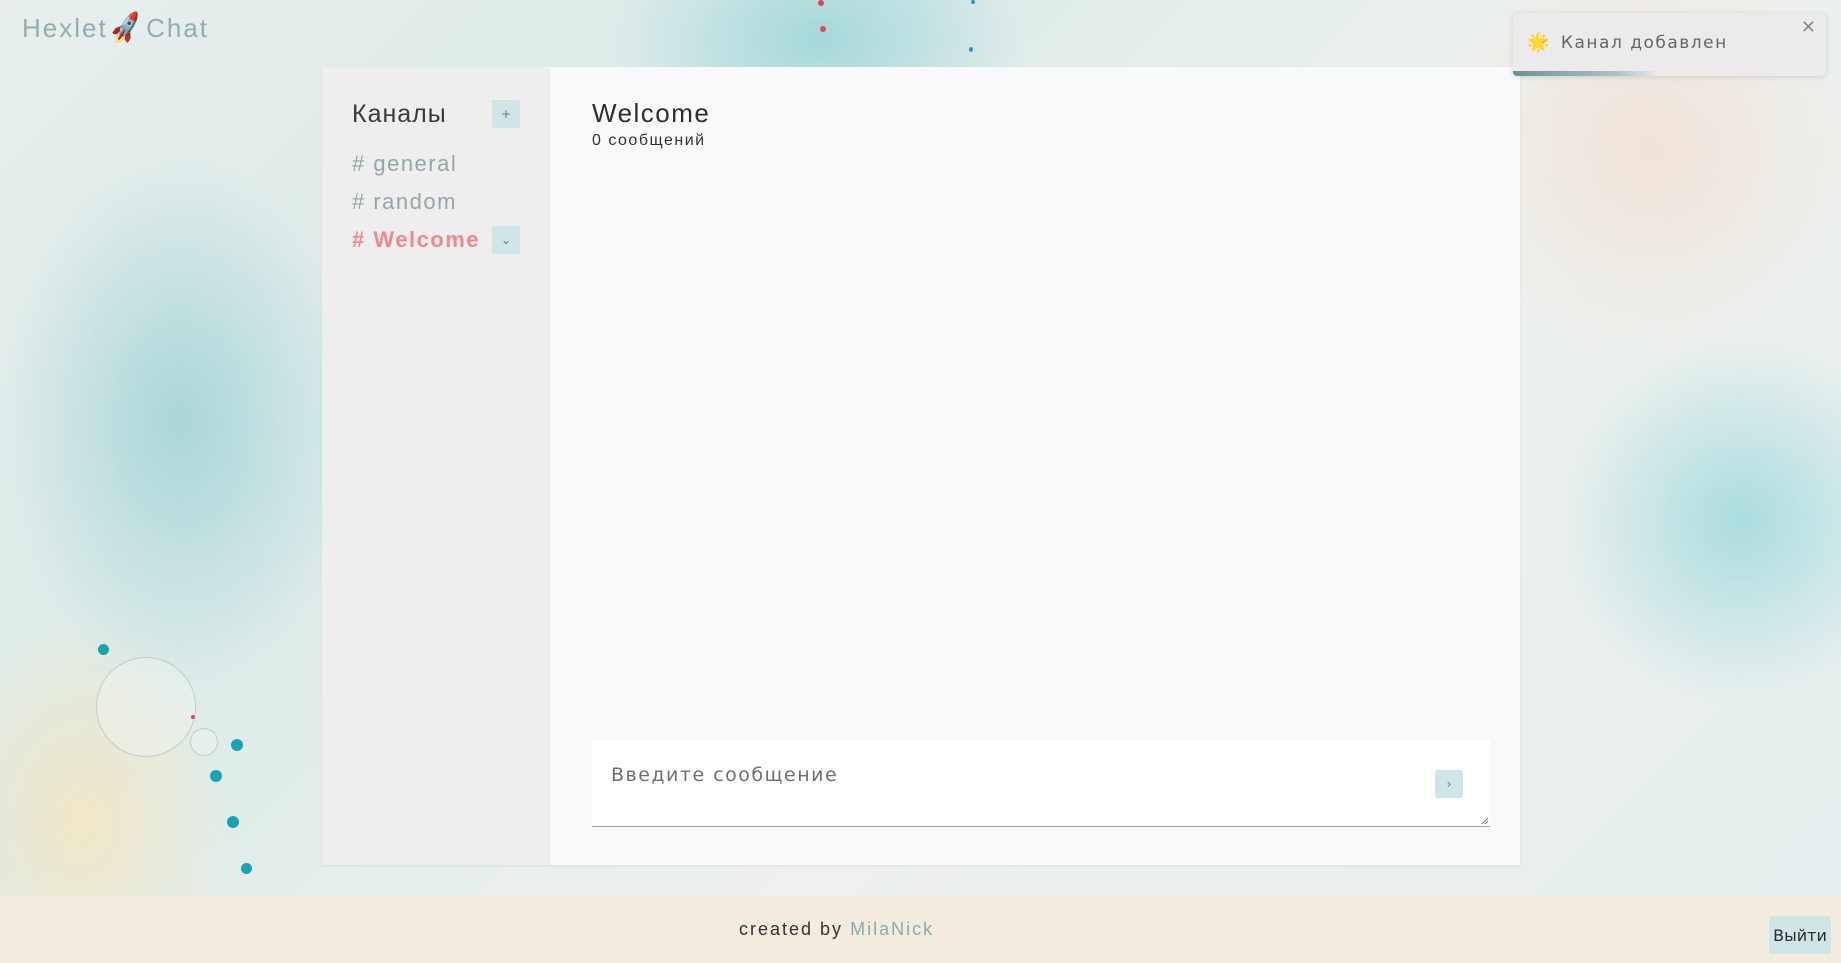 The height and width of the screenshot is (963, 1841). Describe the element at coordinates (791, 929) in the screenshot. I see `credit-prefix: created by` at that location.